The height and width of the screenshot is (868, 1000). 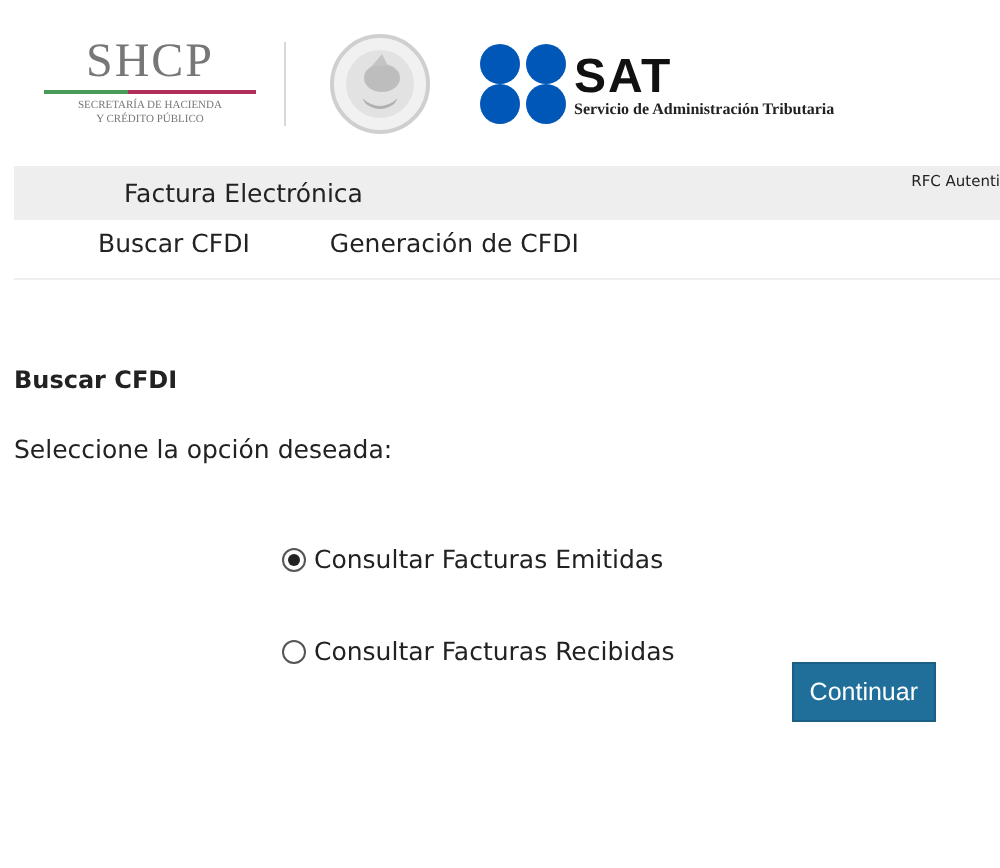 I want to click on app-title: Factura Electrónica, so click(x=243, y=193).